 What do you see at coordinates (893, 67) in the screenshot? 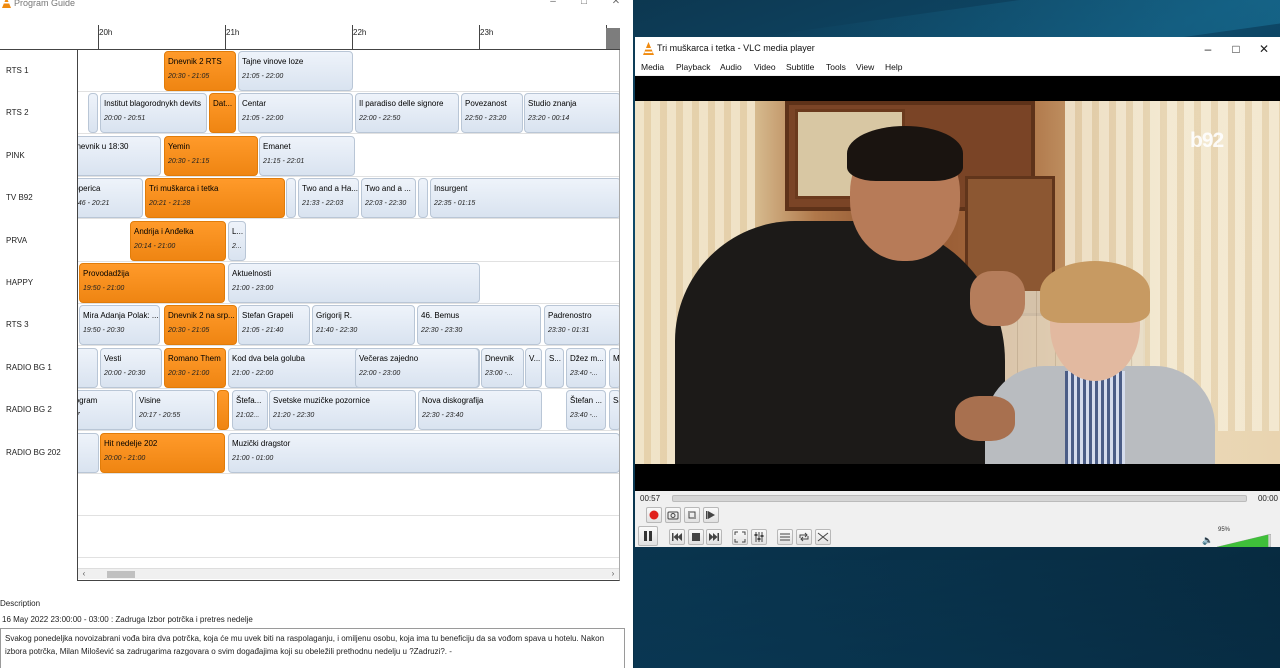
I see `menu-help: Help` at bounding box center [893, 67].